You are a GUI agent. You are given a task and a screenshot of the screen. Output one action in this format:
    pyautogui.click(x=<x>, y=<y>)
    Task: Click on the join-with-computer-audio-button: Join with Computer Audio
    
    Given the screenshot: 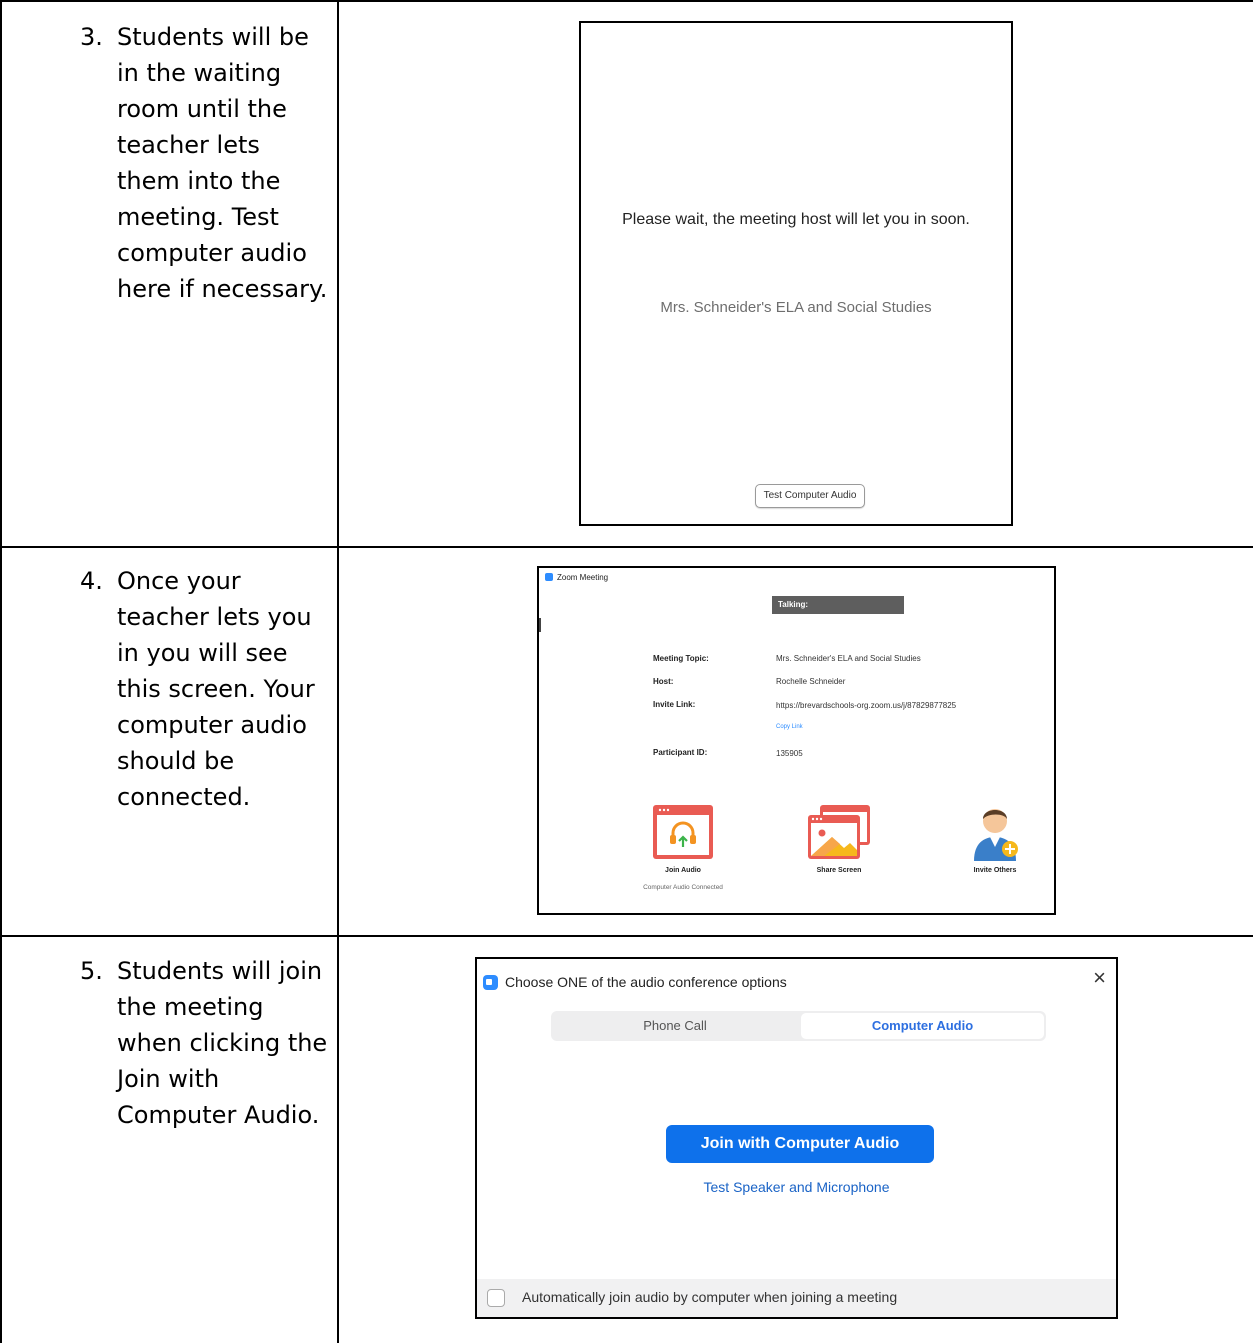 What is the action you would take?
    pyautogui.click(x=800, y=1144)
    